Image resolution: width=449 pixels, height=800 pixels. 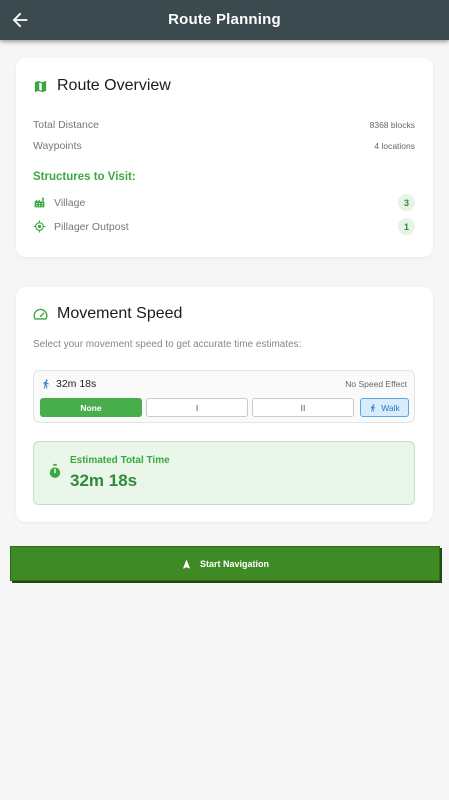 What do you see at coordinates (104, 480) in the screenshot?
I see `estimated-time-value: 32m 18s` at bounding box center [104, 480].